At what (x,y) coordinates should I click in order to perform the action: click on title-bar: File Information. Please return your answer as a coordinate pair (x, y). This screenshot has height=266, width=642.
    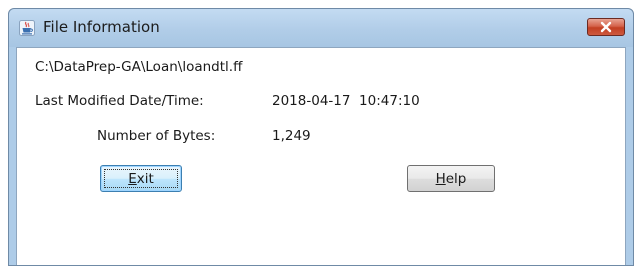
    Looking at the image, I should click on (321, 28).